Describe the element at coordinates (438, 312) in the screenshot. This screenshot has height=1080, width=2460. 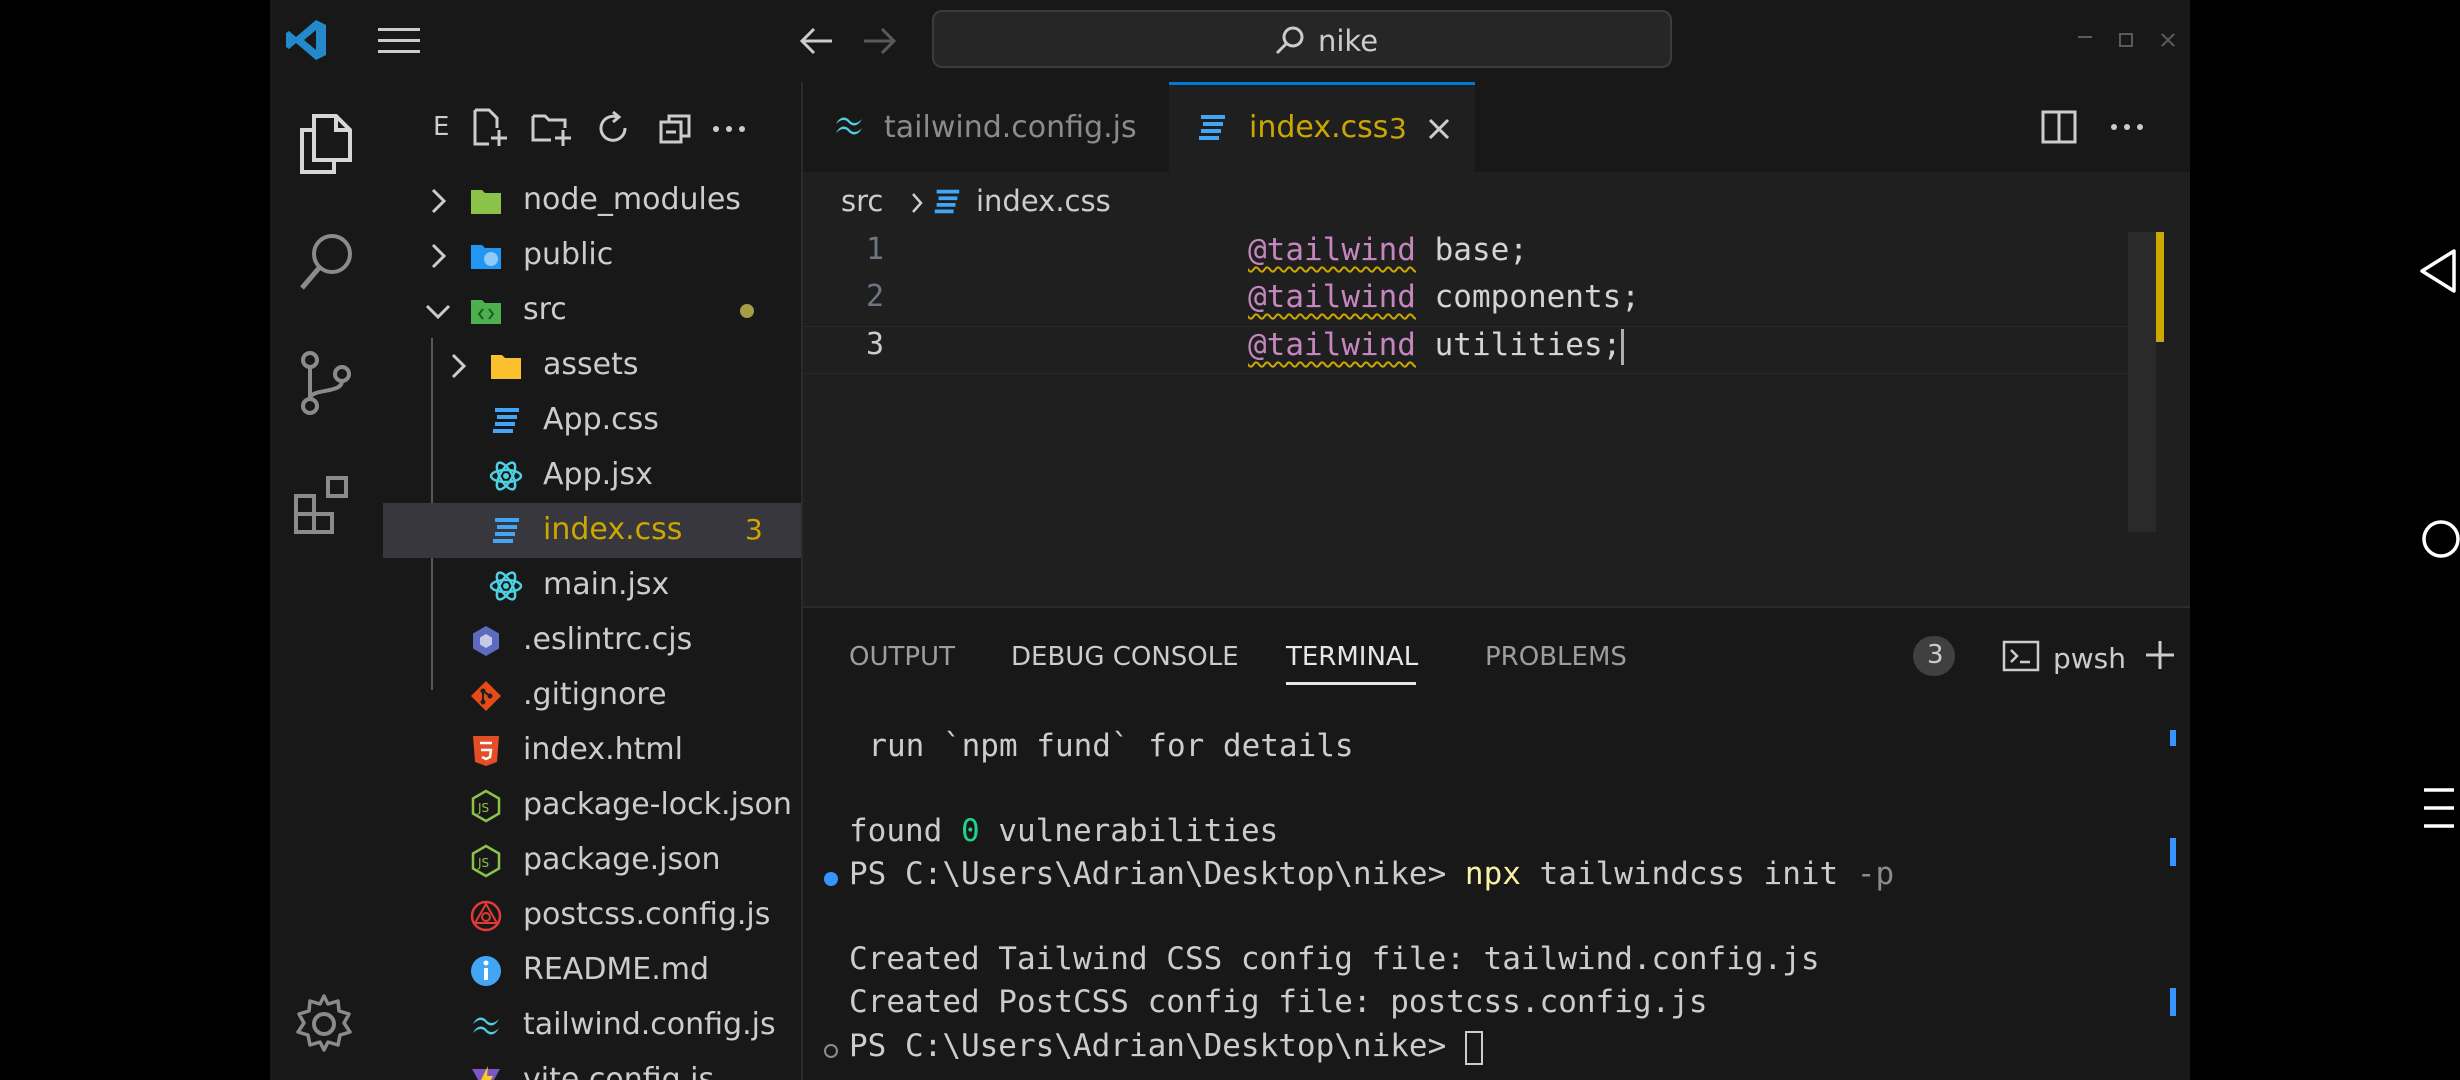
I see `chevron-down-icon` at that location.